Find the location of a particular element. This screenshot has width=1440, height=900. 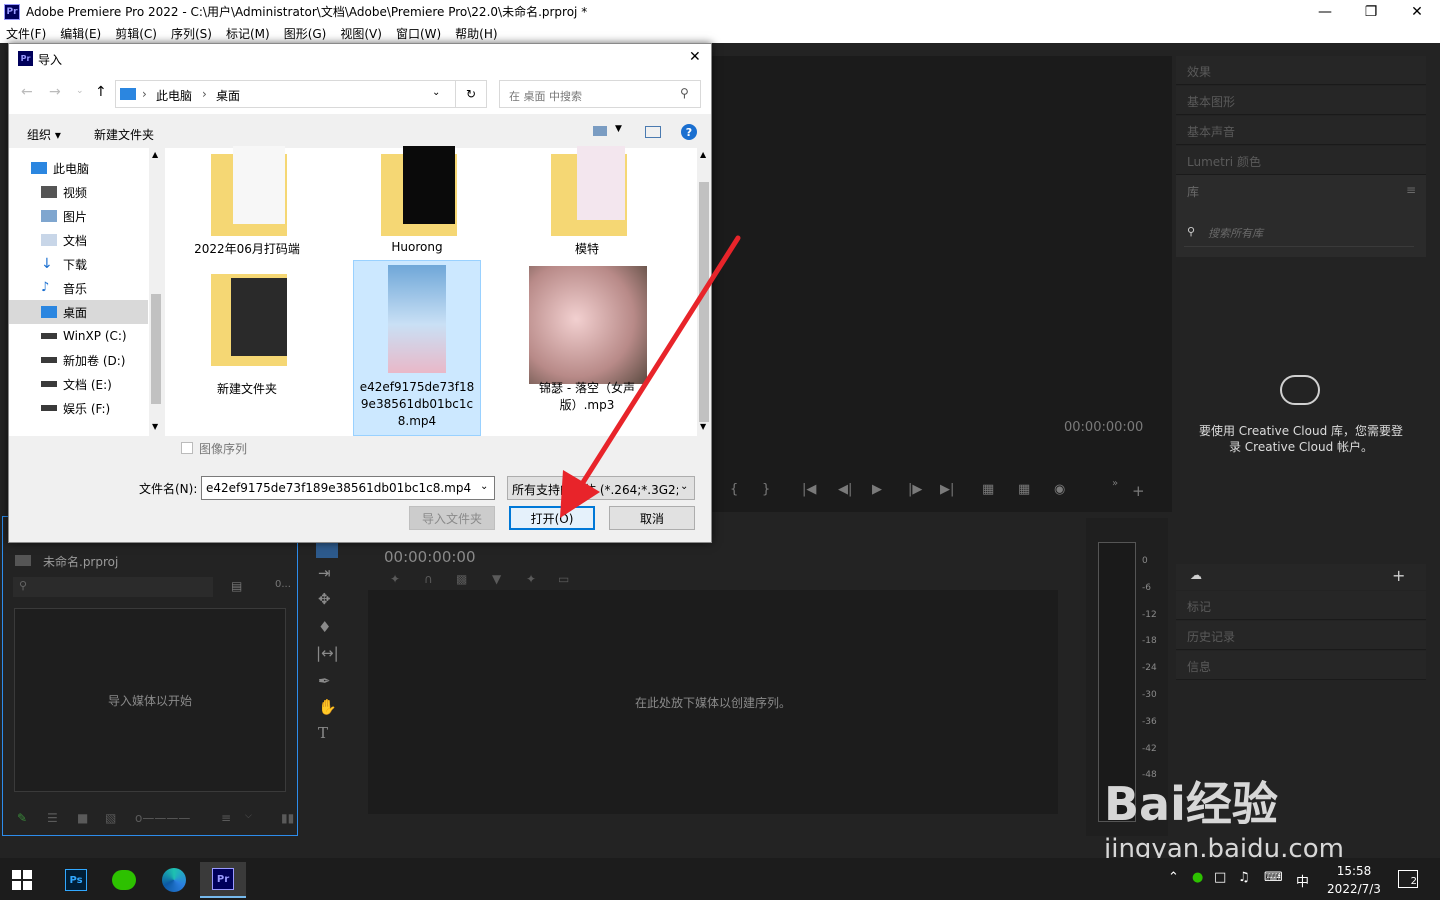

arrow-head is located at coordinates (580, 494).